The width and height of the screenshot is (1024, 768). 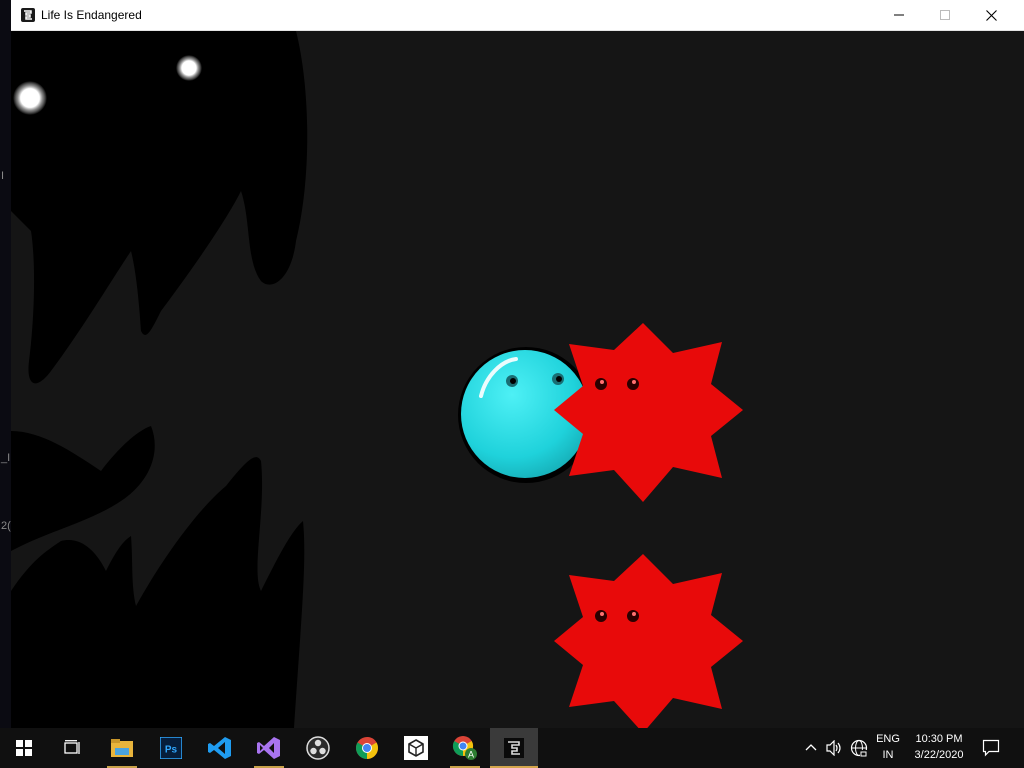 I want to click on chrome-button, so click(x=367, y=748).